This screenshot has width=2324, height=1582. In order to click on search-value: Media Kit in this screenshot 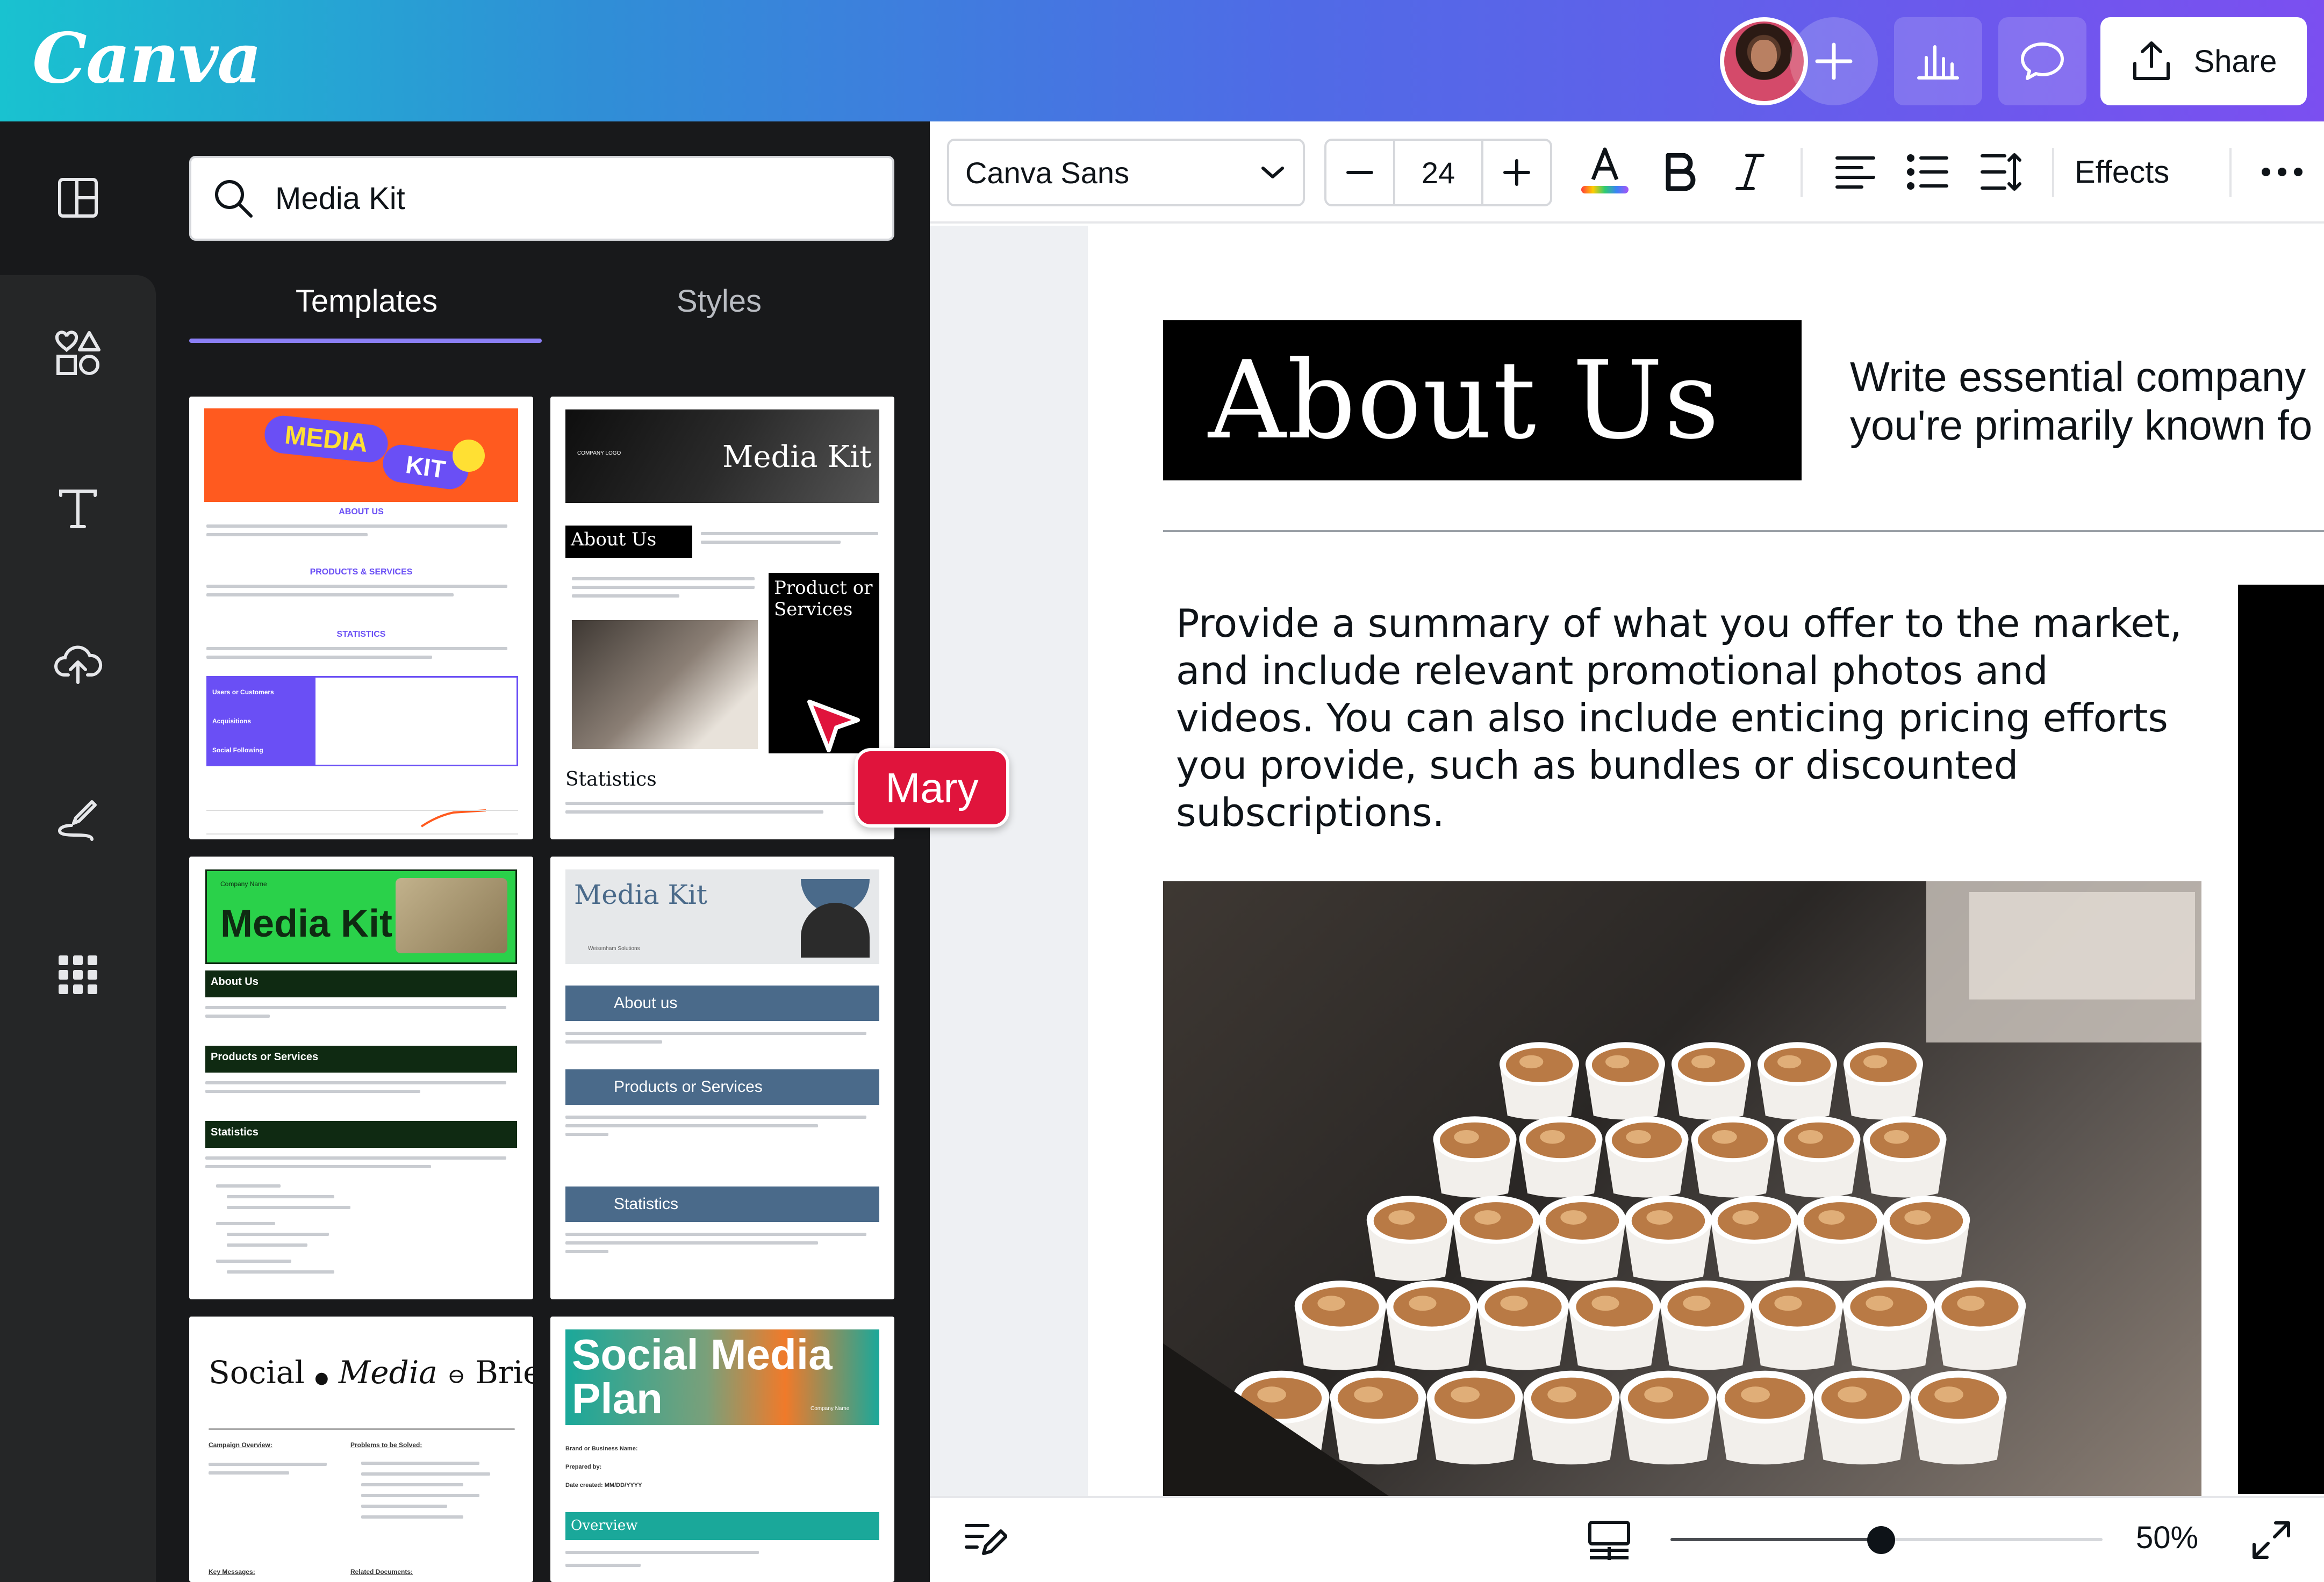, I will do `click(340, 199)`.